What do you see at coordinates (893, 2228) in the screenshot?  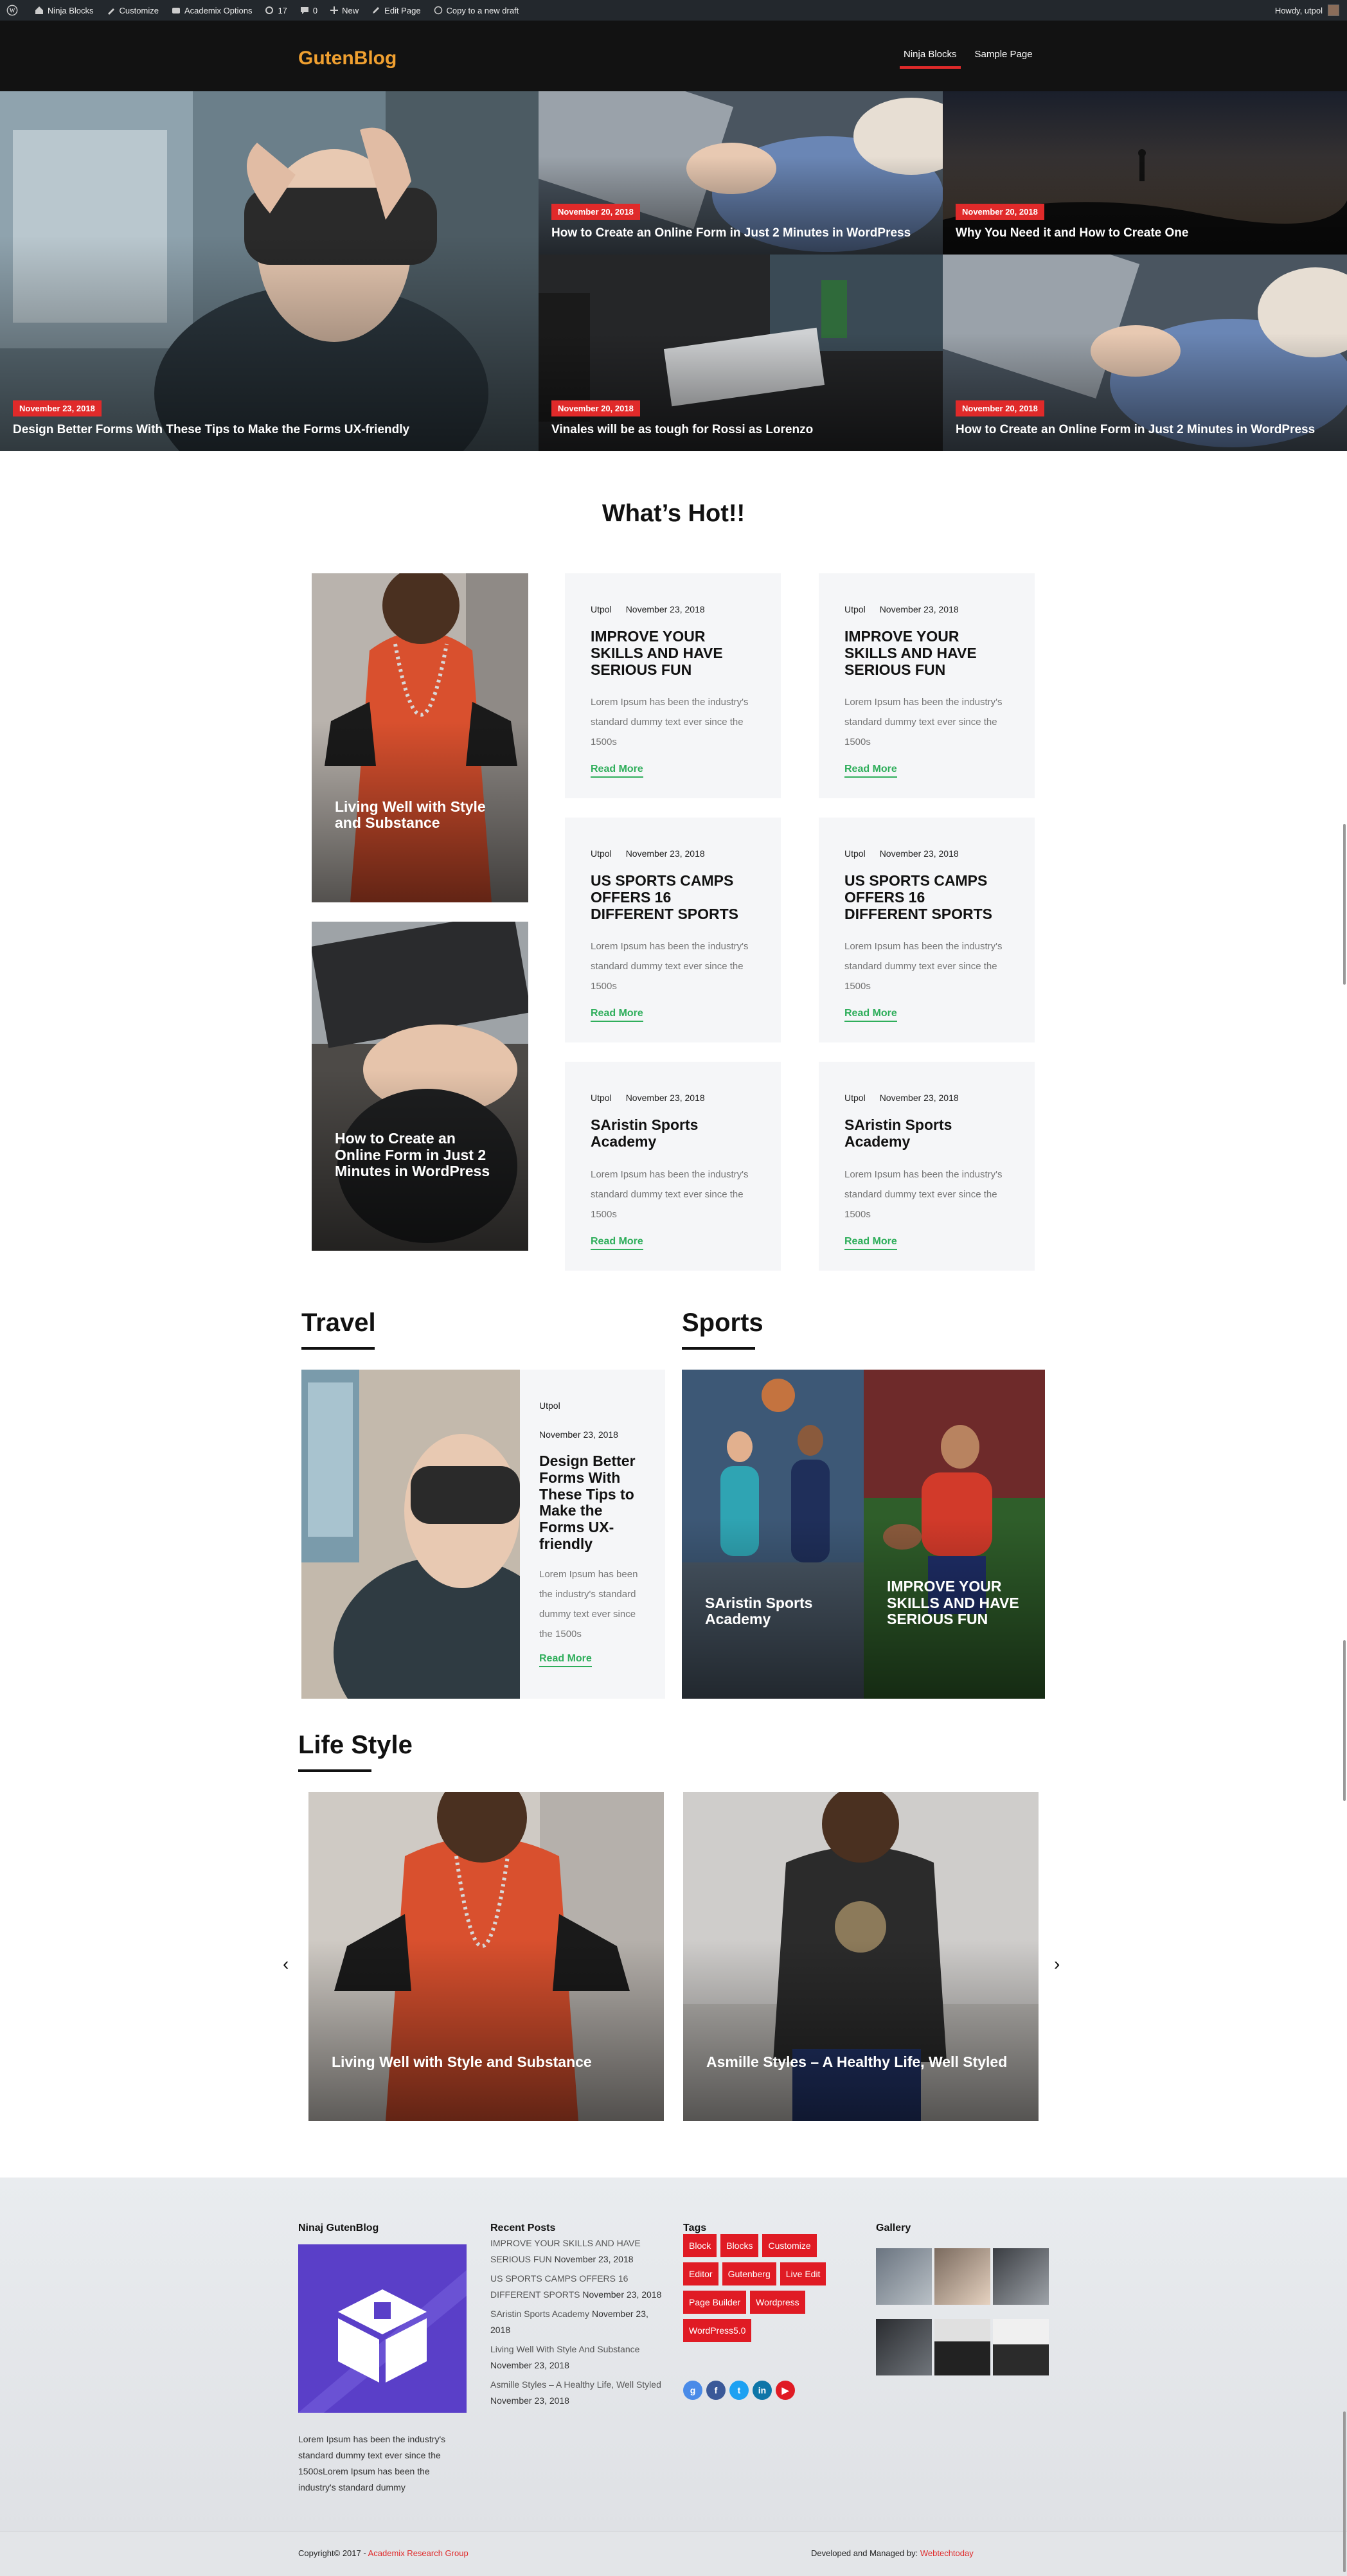 I see `footer-gallery-heading: Gallery` at bounding box center [893, 2228].